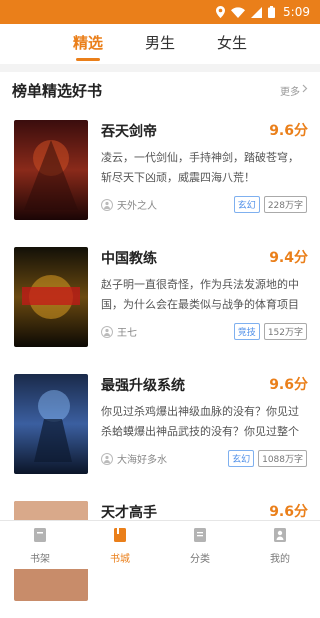 The width and height of the screenshot is (320, 618). Describe the element at coordinates (256, 12) in the screenshot. I see `signal-icon` at that location.